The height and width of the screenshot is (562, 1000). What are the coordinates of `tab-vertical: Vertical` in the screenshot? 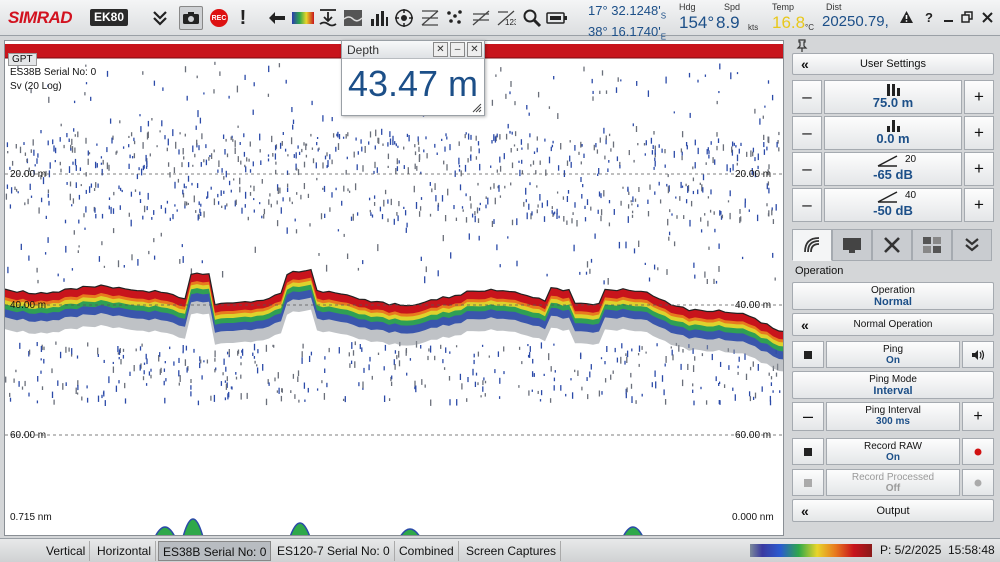 It's located at (66, 551).